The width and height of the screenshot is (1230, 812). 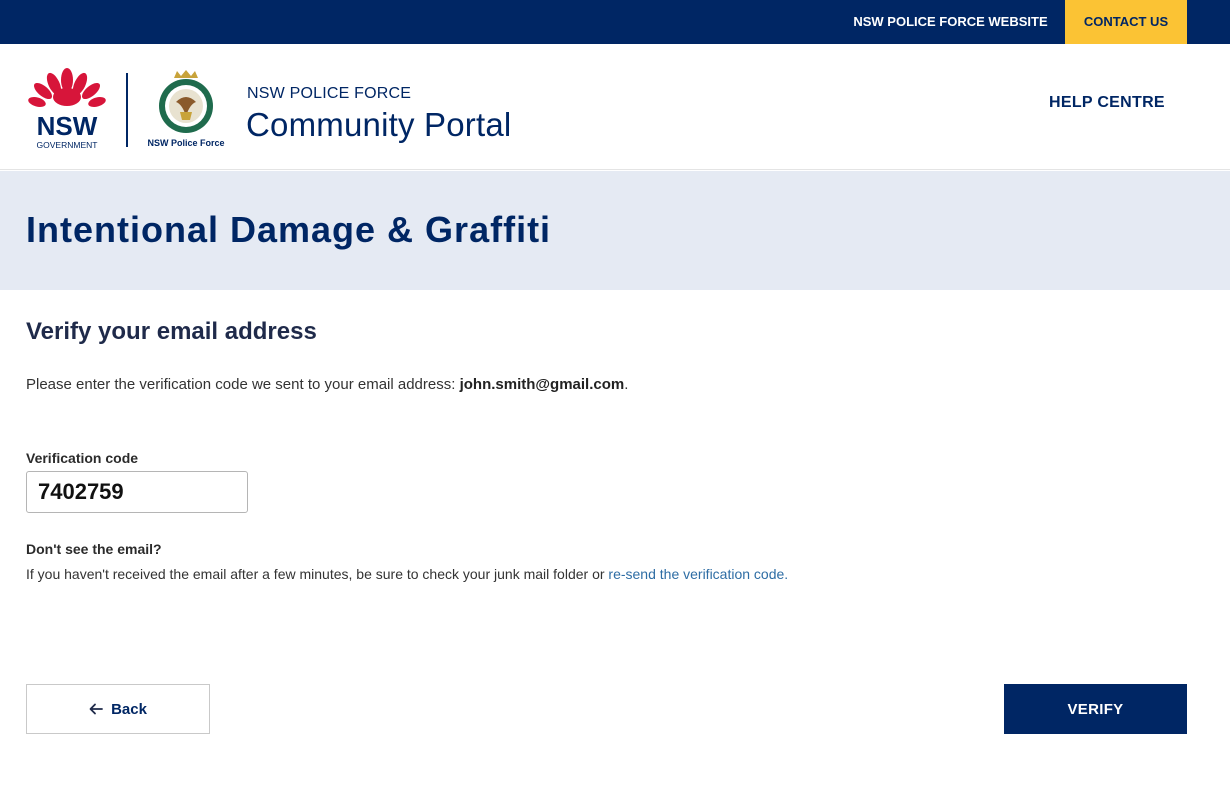 What do you see at coordinates (67, 108) in the screenshot?
I see `nsw-government-logo: NSW GOVERNMENT` at bounding box center [67, 108].